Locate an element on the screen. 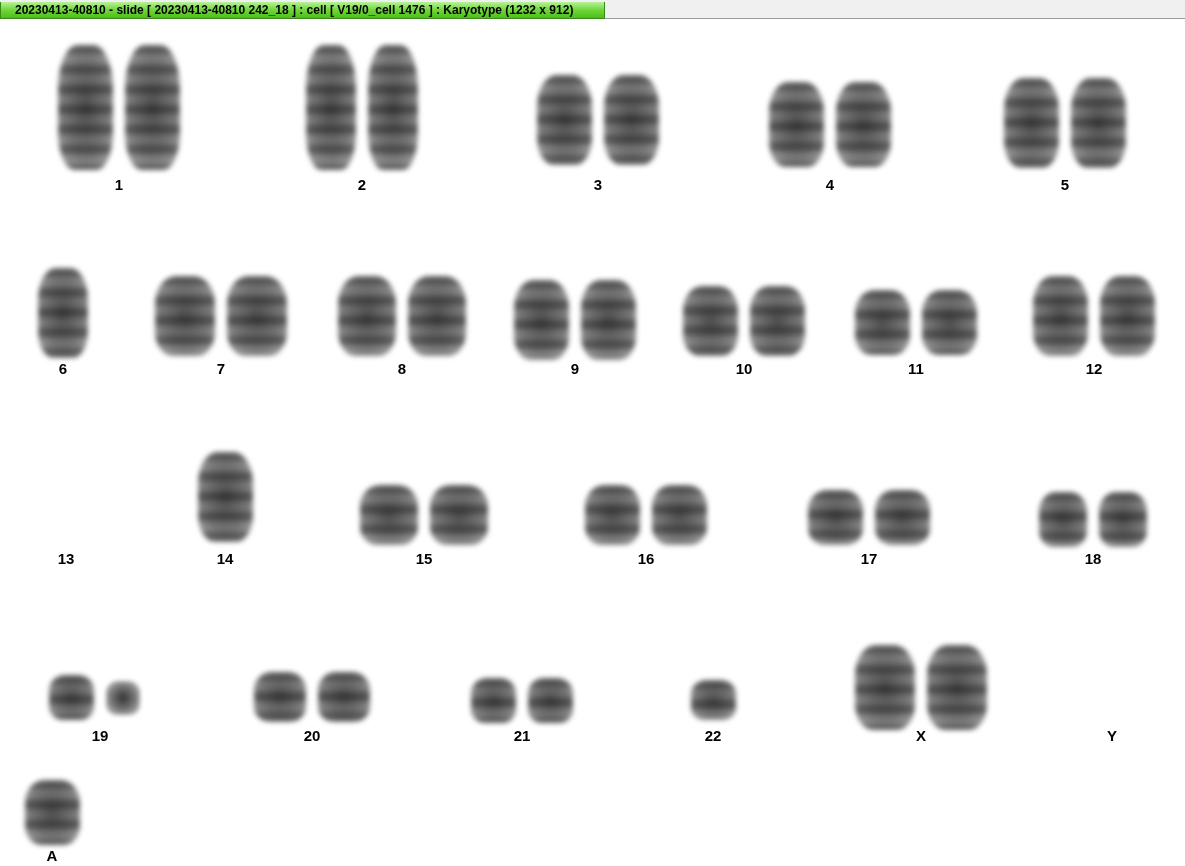 Image resolution: width=1185 pixels, height=866 pixels. chromosome-label: 17 is located at coordinates (869, 558).